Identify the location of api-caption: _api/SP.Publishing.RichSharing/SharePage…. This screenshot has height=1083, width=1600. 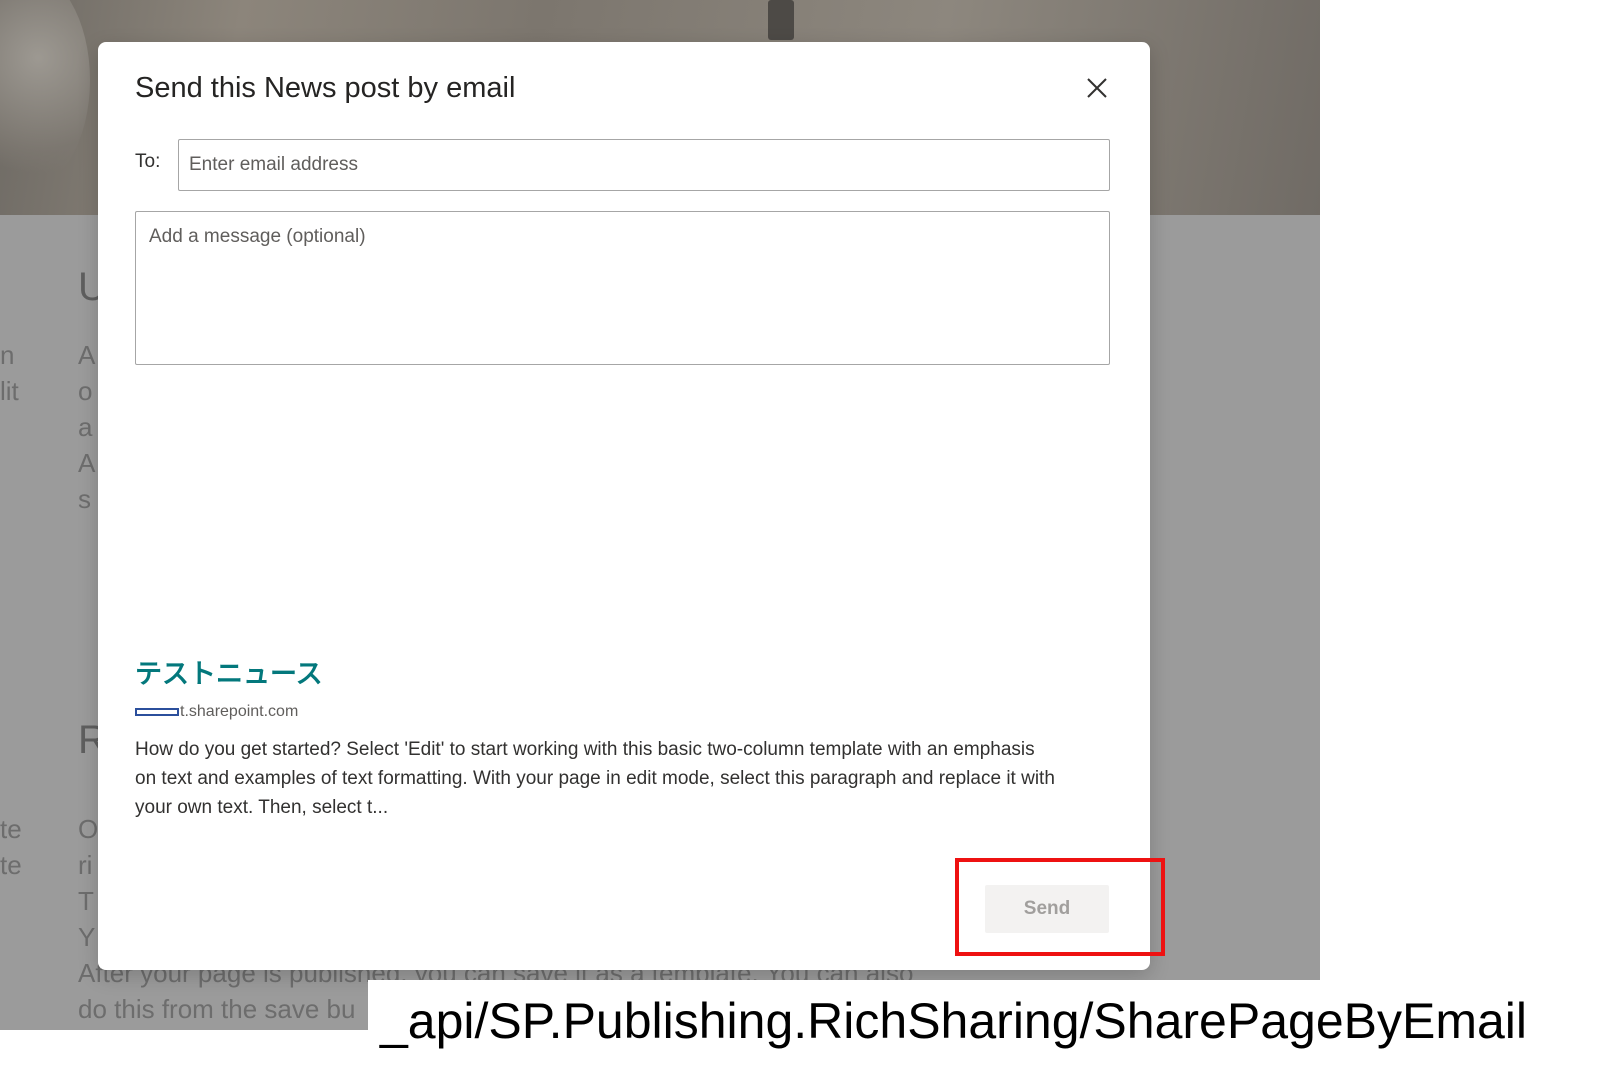
(984, 1031).